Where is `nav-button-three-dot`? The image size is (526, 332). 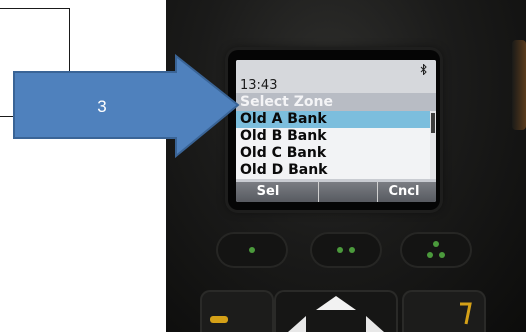 nav-button-three-dot is located at coordinates (436, 250).